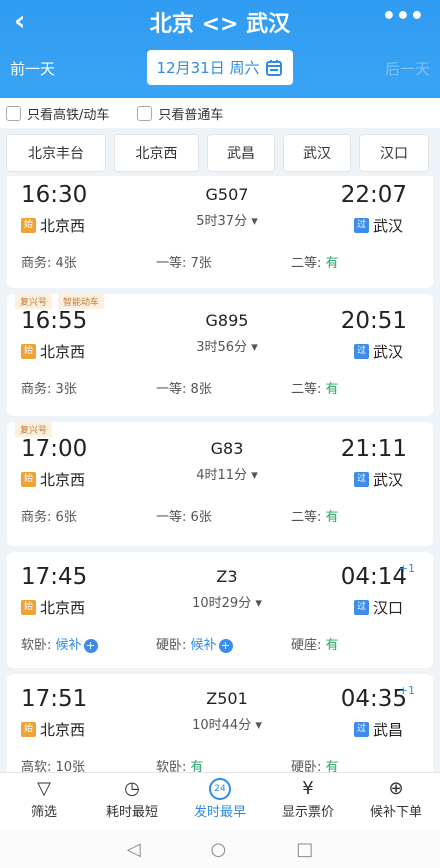 This screenshot has width=440, height=868. Describe the element at coordinates (219, 812) in the screenshot. I see `tab-label: 发时最早` at that location.